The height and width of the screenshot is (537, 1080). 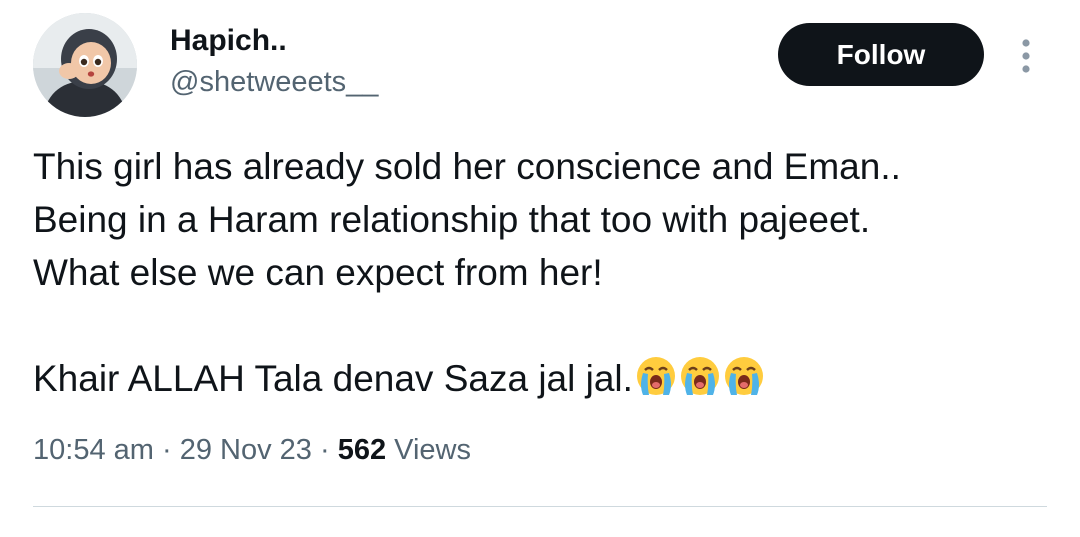 What do you see at coordinates (274, 82) in the screenshot?
I see `user-handle: @shetweeets__` at bounding box center [274, 82].